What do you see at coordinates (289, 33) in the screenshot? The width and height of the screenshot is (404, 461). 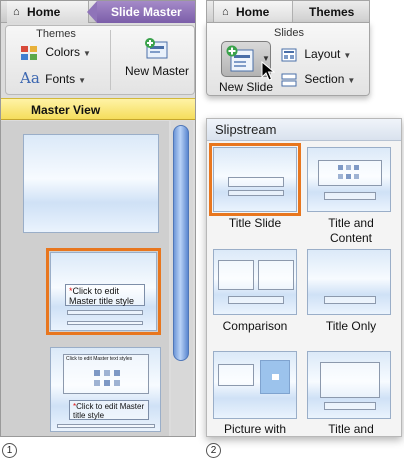 I see `group-title-slides: Slides` at bounding box center [289, 33].